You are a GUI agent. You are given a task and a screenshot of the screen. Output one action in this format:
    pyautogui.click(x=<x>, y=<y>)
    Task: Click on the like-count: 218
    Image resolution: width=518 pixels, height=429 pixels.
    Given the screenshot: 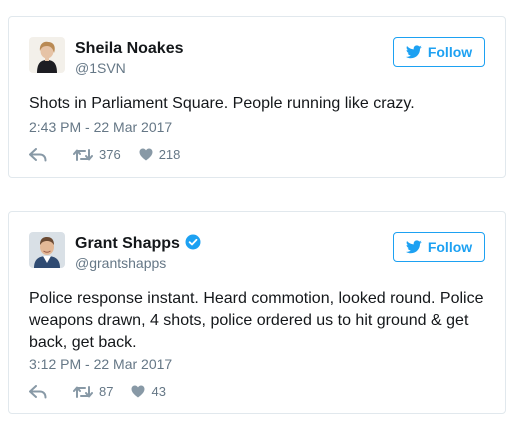 What is the action you would take?
    pyautogui.click(x=169, y=154)
    